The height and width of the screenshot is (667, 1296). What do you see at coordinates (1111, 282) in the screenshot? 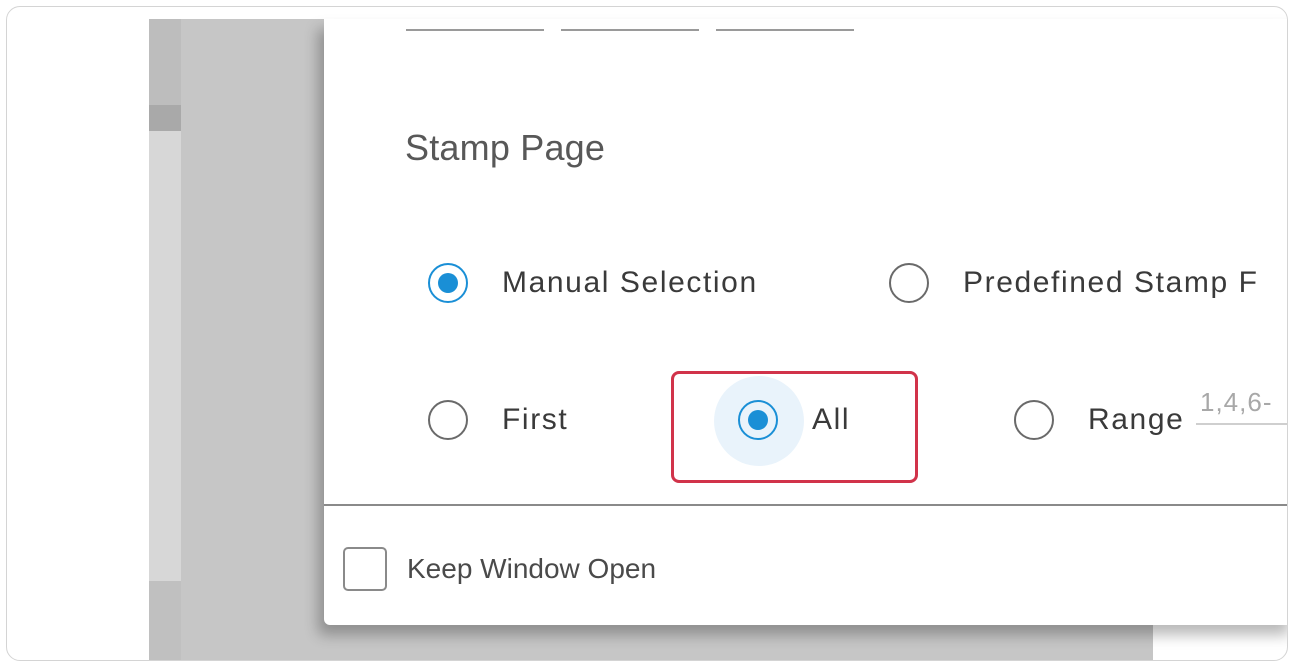
I see `radio-label: Predefined Stamp F` at bounding box center [1111, 282].